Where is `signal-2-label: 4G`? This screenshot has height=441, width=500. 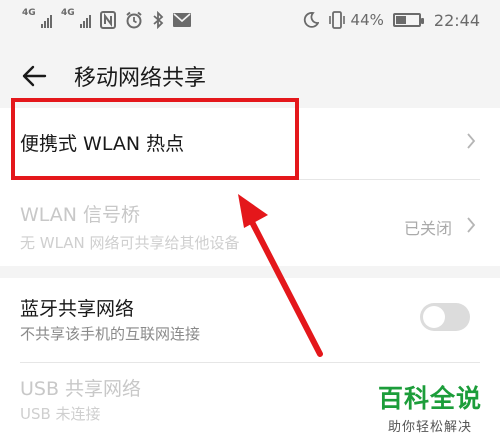
signal-2-label: 4G is located at coordinates (68, 13).